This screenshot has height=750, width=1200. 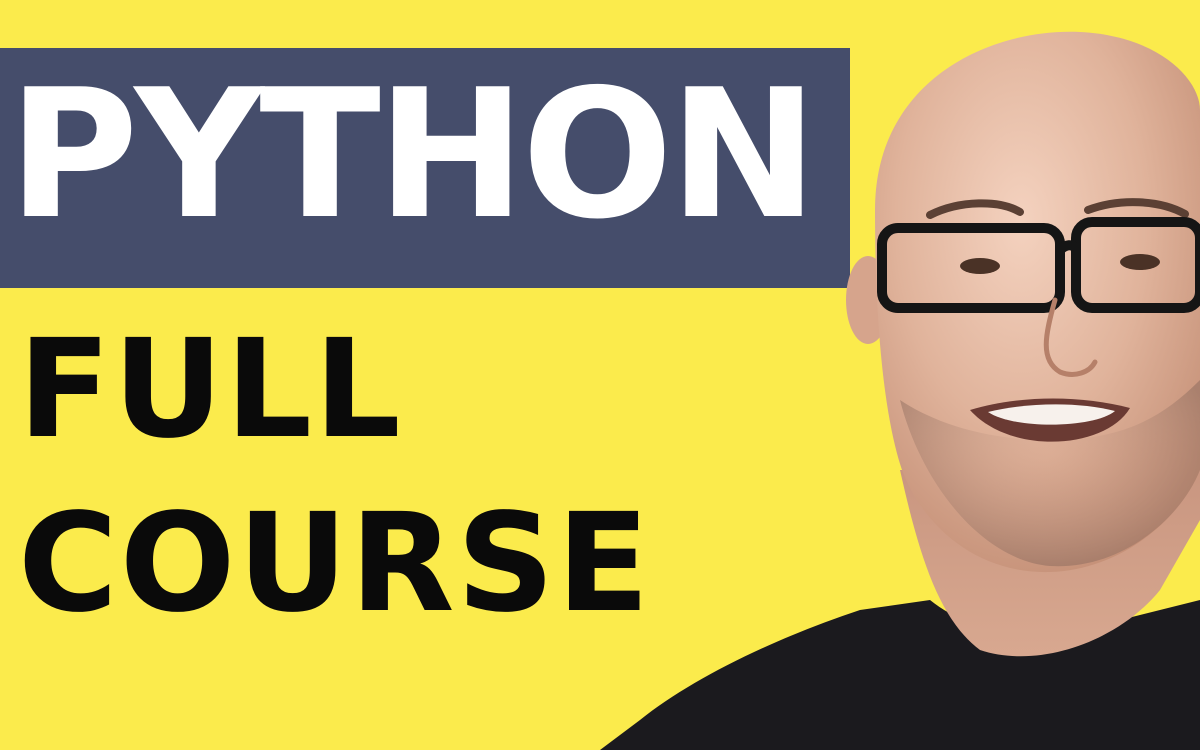 I want to click on subtitle-line-1: FULL, so click(x=210, y=390).